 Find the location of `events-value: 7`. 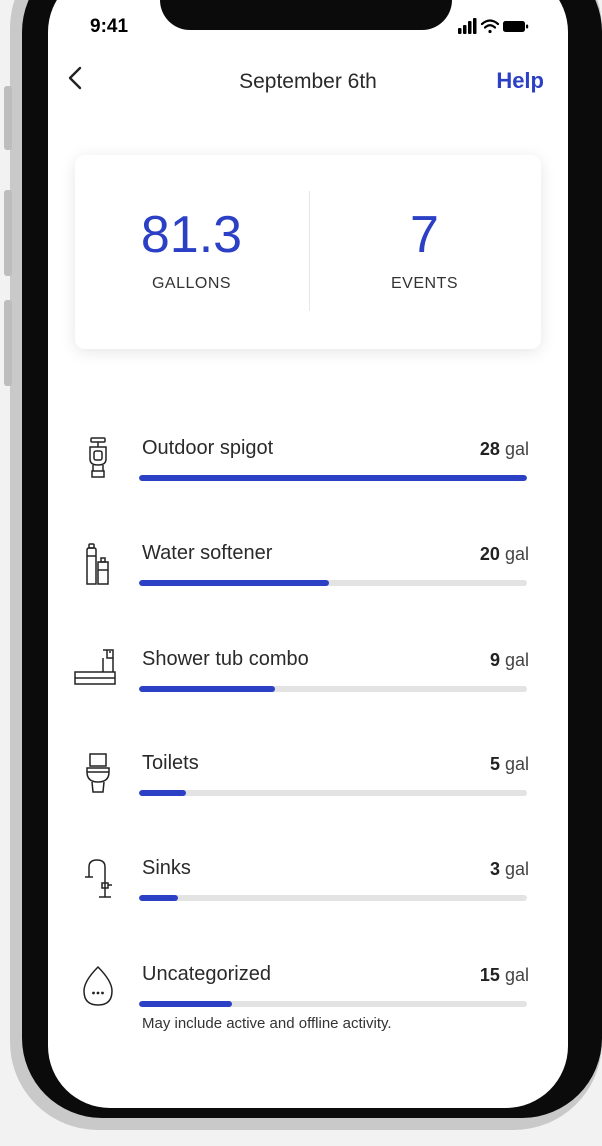

events-value: 7 is located at coordinates (424, 235).